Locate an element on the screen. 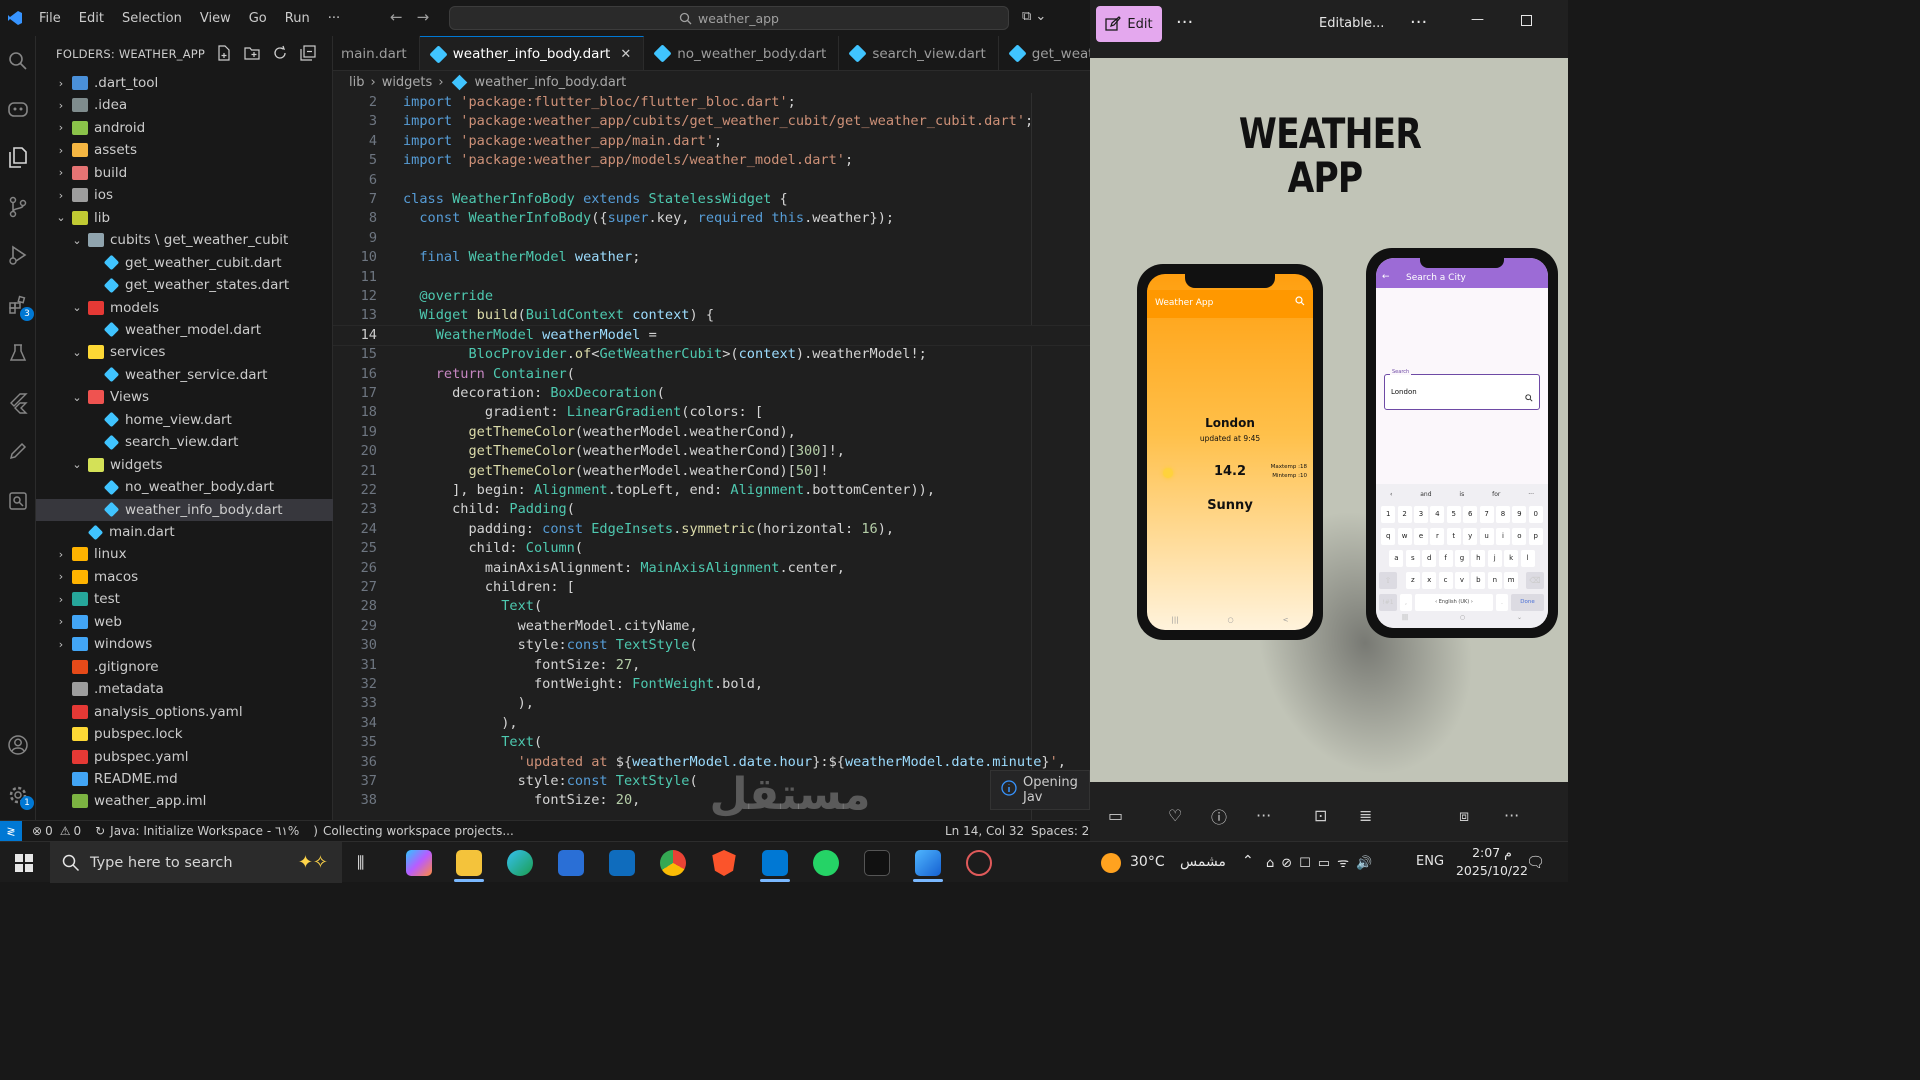  tree-item: ⌄ cubits \ get_weather_cubit is located at coordinates (184, 240).